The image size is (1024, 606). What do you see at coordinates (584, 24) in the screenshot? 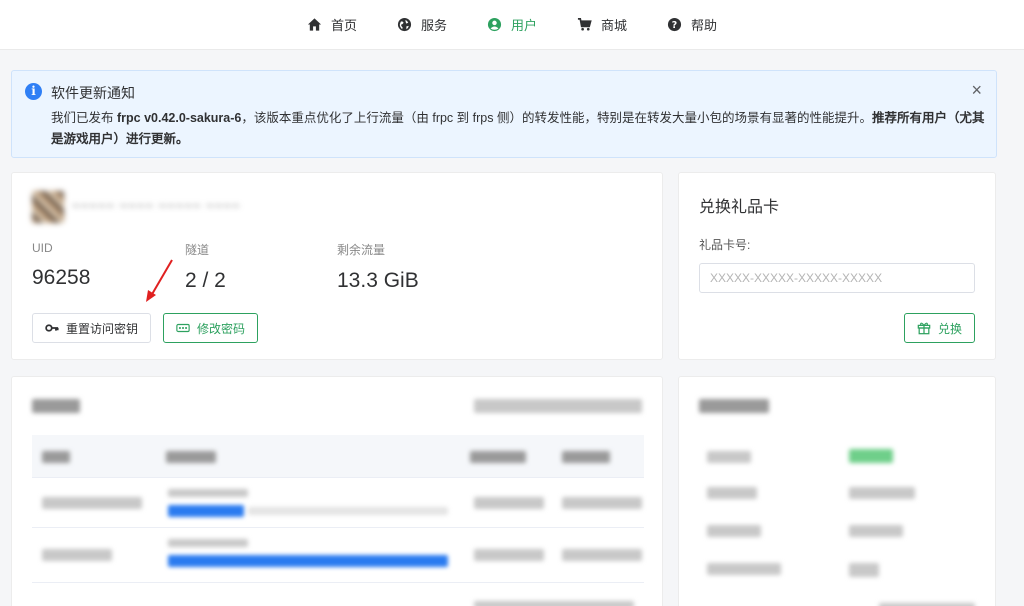
I see `cart-icon` at bounding box center [584, 24].